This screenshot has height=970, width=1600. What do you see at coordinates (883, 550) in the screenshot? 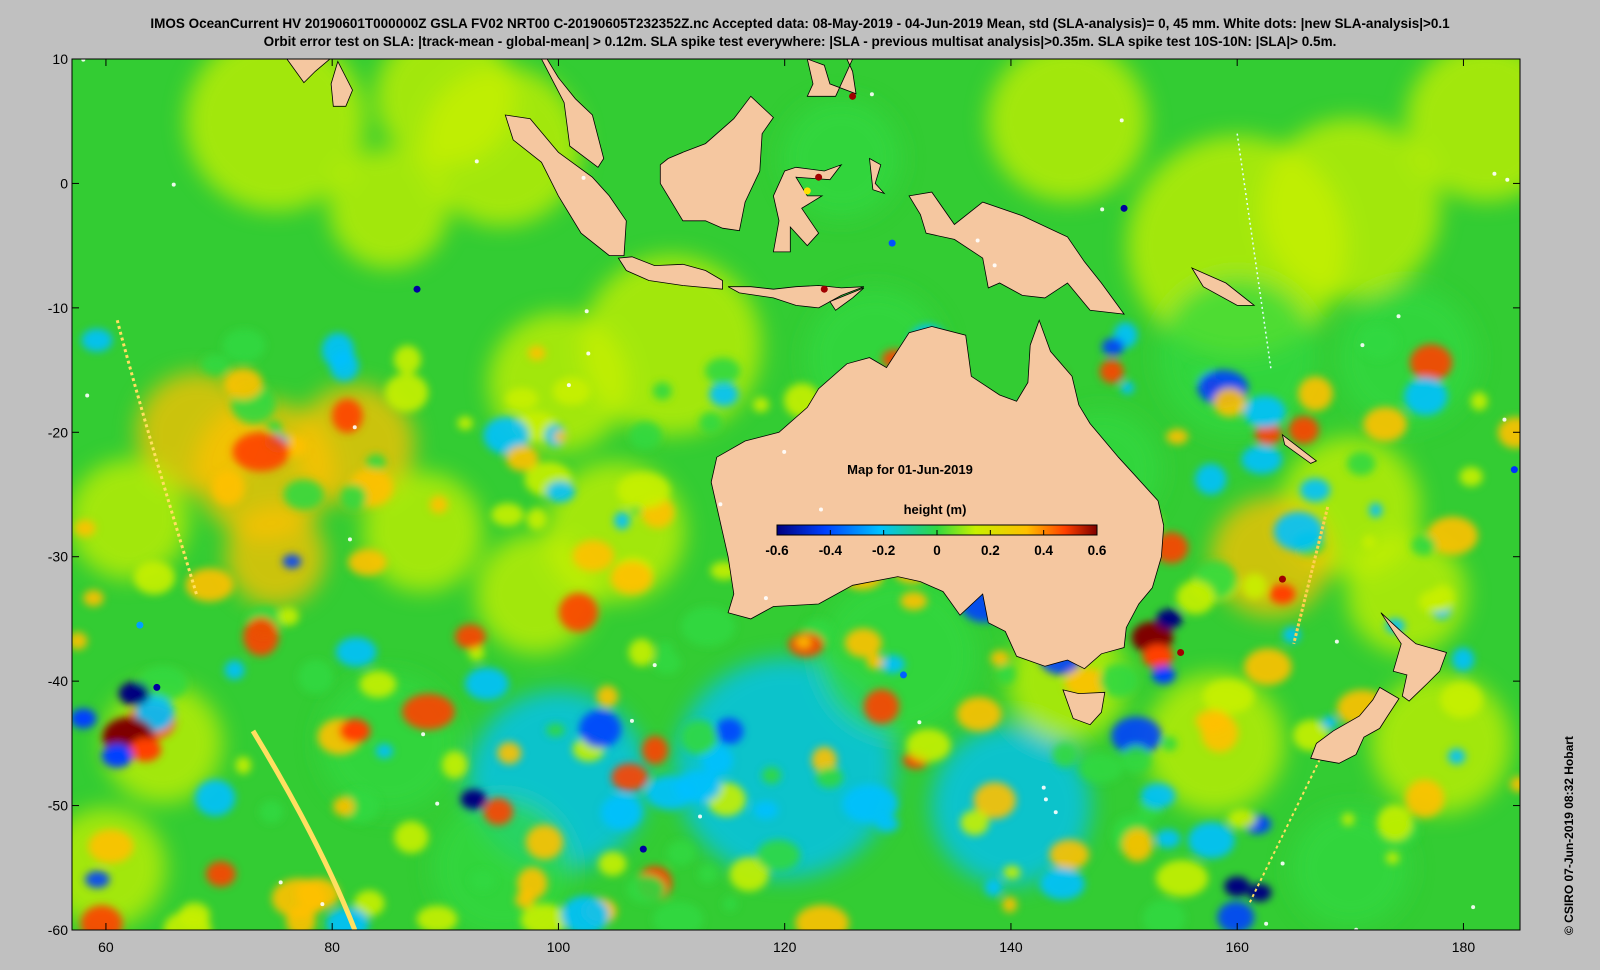
I see `colorbar-tick-label: -0.2` at bounding box center [883, 550].